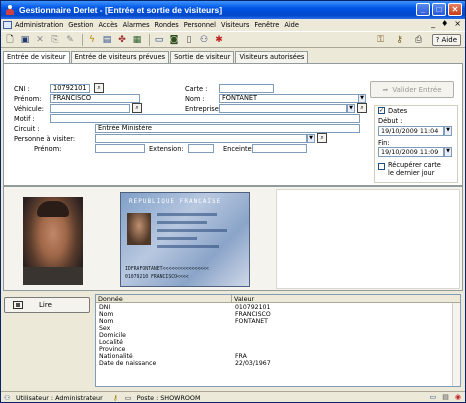  I want to click on prenom-visite-label: Prénom:, so click(48, 149).